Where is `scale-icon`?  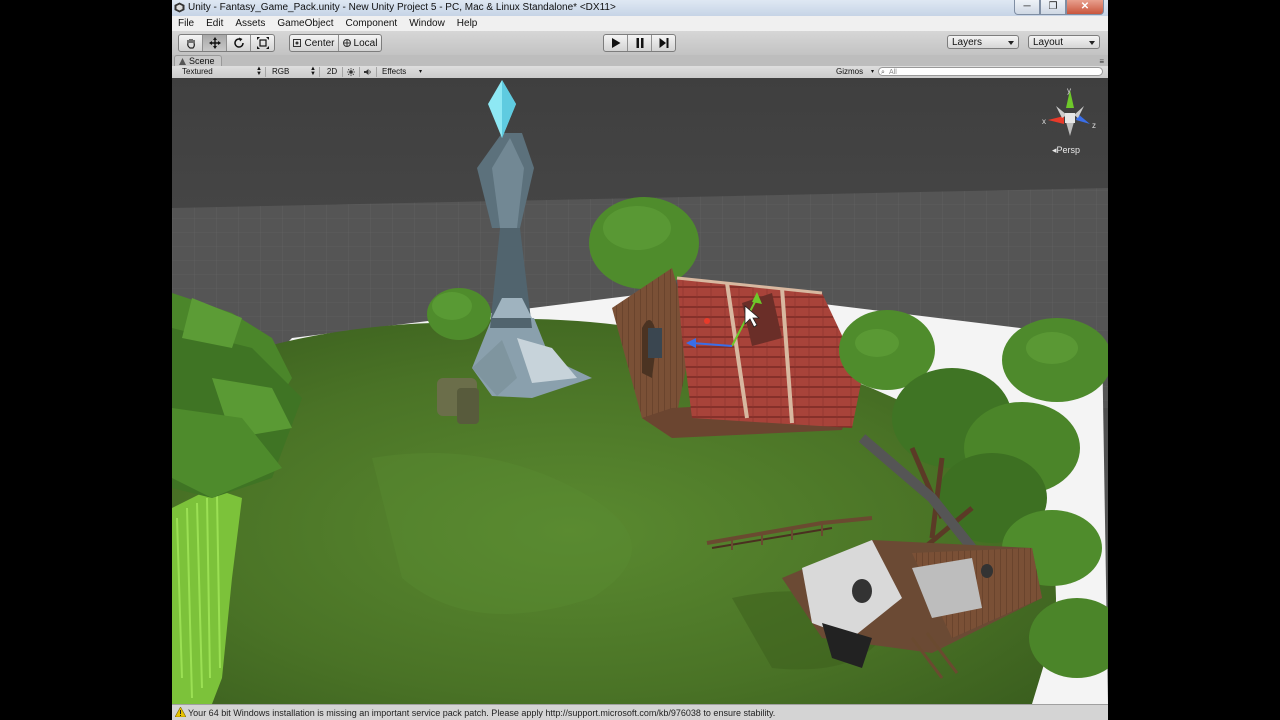
scale-icon is located at coordinates (262, 43).